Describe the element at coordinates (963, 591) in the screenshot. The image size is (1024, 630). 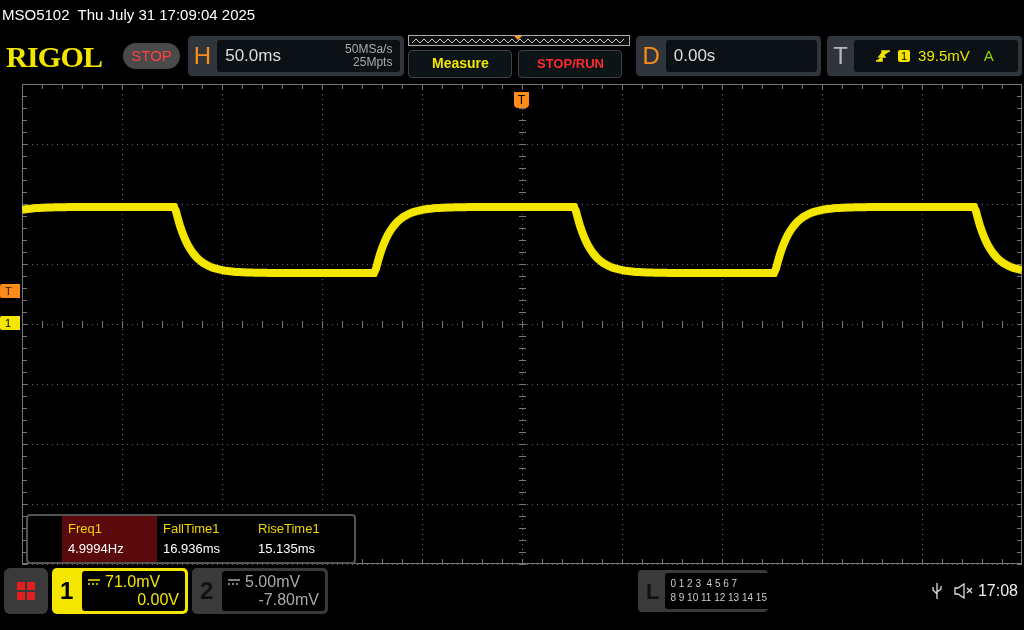
I see `speaker-muted-icon` at that location.